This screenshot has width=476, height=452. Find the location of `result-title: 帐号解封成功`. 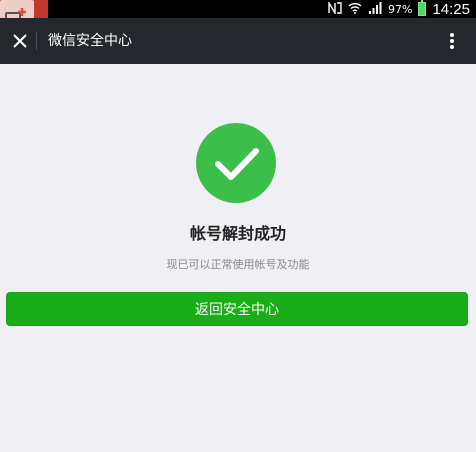

result-title: 帐号解封成功 is located at coordinates (237, 233).